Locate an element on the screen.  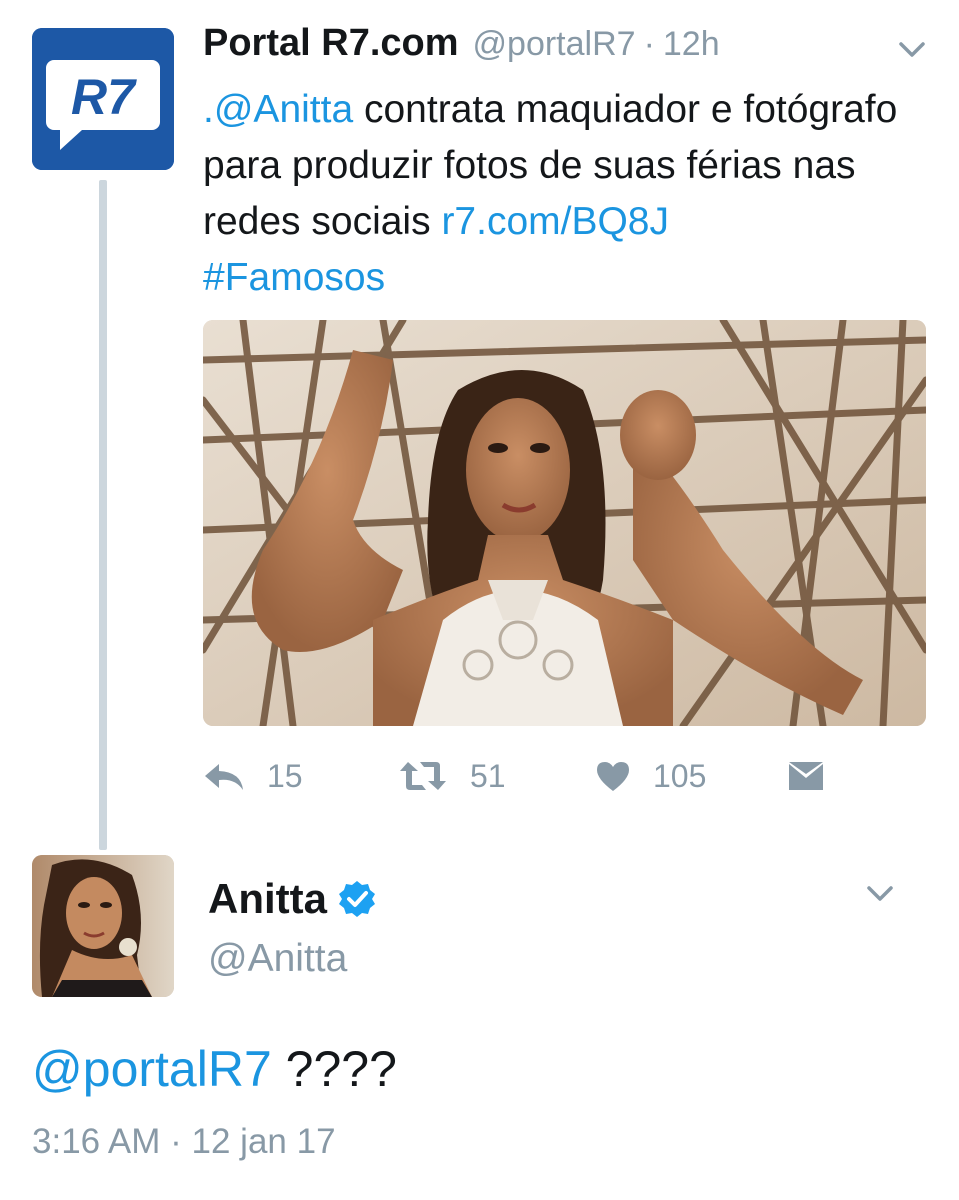
portal-r7-avatar: R7 is located at coordinates (103, 99).